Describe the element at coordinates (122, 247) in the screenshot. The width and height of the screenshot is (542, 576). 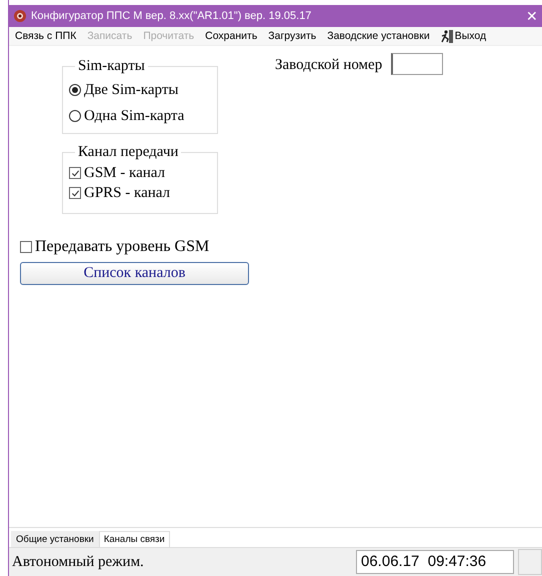
I see `checkbox-label: Передавать уровень GSM` at that location.